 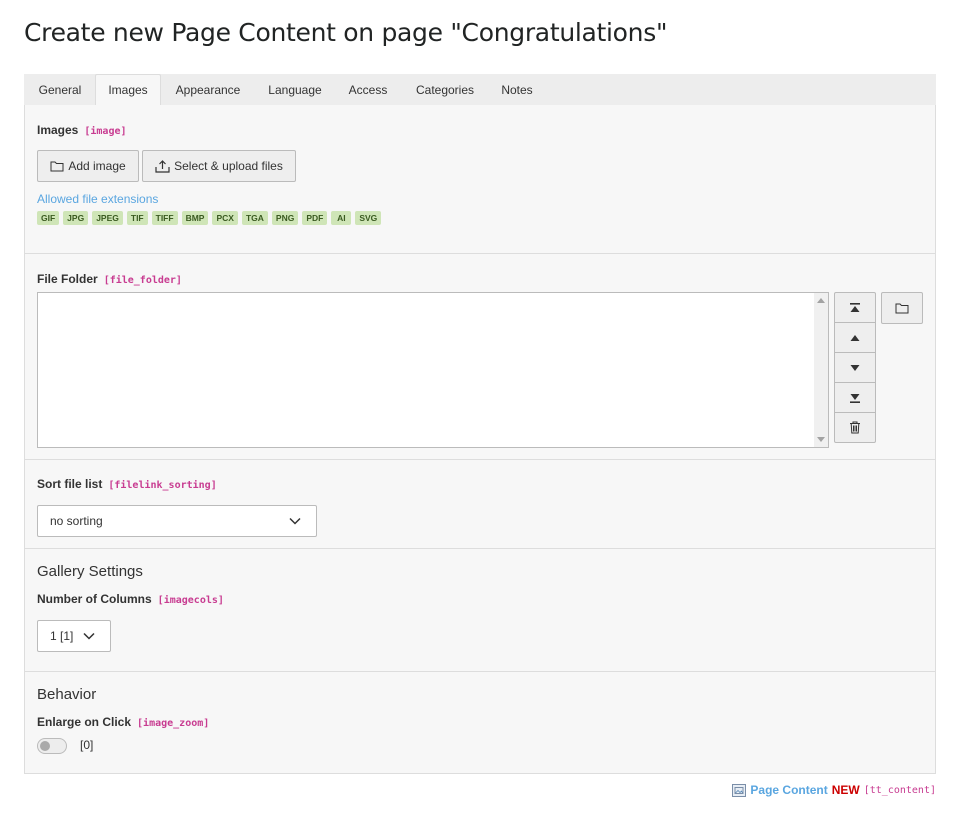 What do you see at coordinates (137, 218) in the screenshot?
I see `extension-badge: TIF` at bounding box center [137, 218].